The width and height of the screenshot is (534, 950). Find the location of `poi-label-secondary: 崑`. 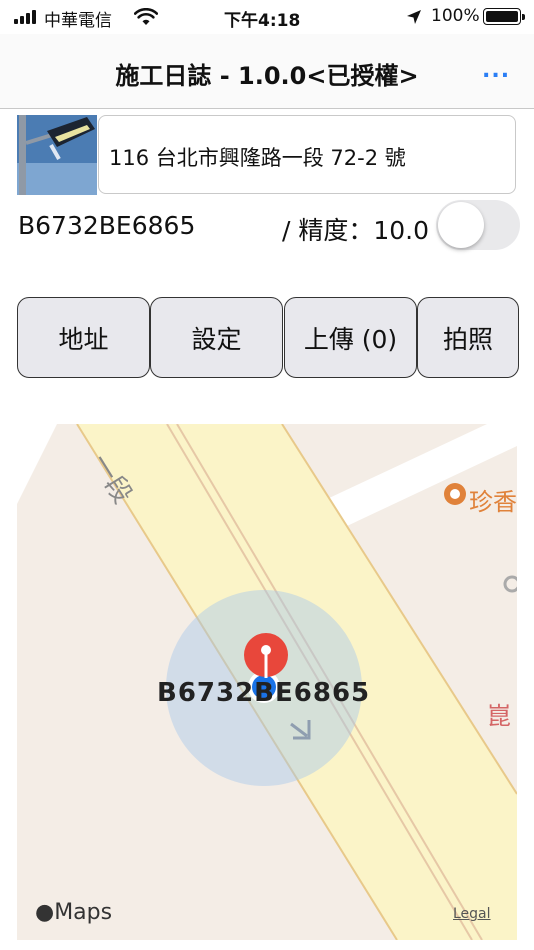

poi-label-secondary: 崑 is located at coordinates (499, 713).